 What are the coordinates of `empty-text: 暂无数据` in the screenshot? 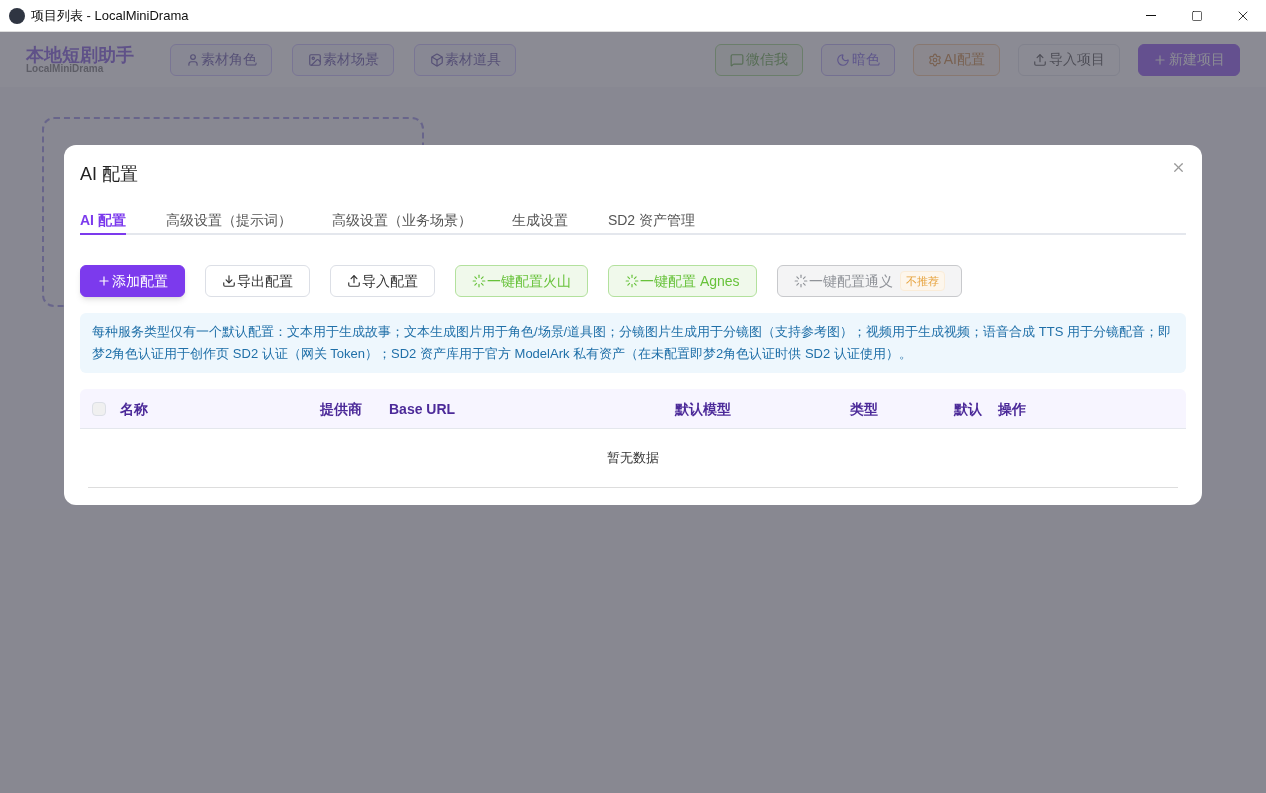 It's located at (633, 458).